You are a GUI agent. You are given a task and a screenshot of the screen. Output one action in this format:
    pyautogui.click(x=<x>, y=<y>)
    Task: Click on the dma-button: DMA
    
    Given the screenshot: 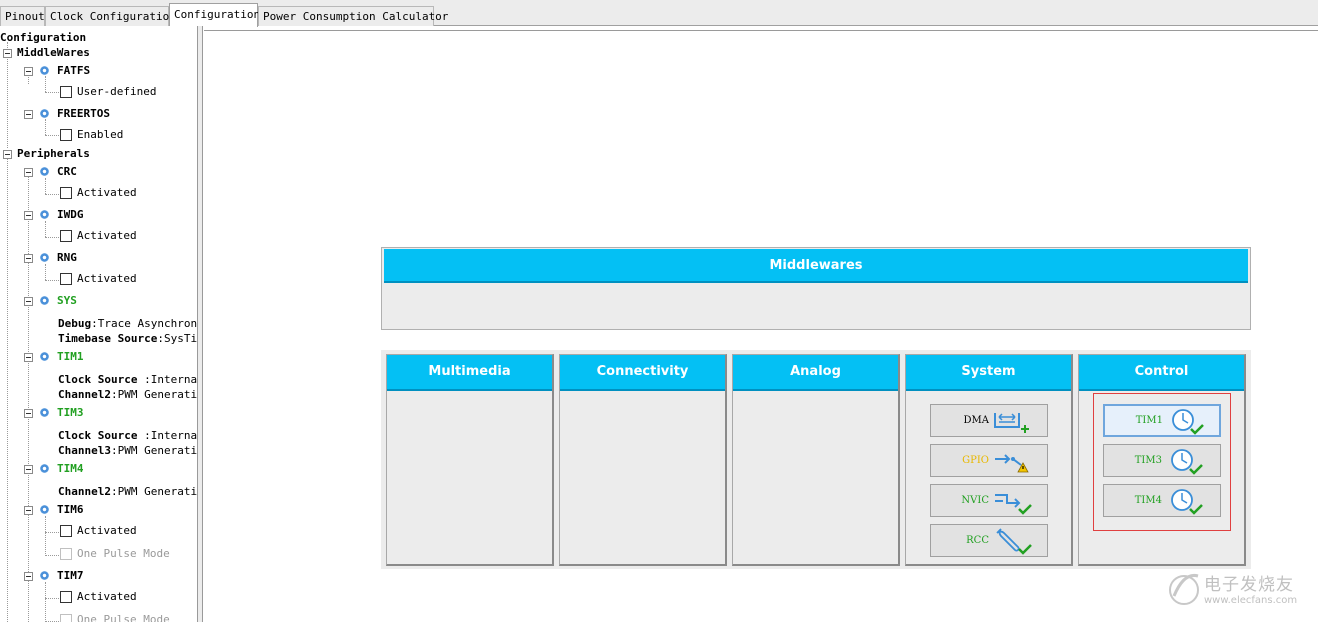 What is the action you would take?
    pyautogui.click(x=989, y=420)
    